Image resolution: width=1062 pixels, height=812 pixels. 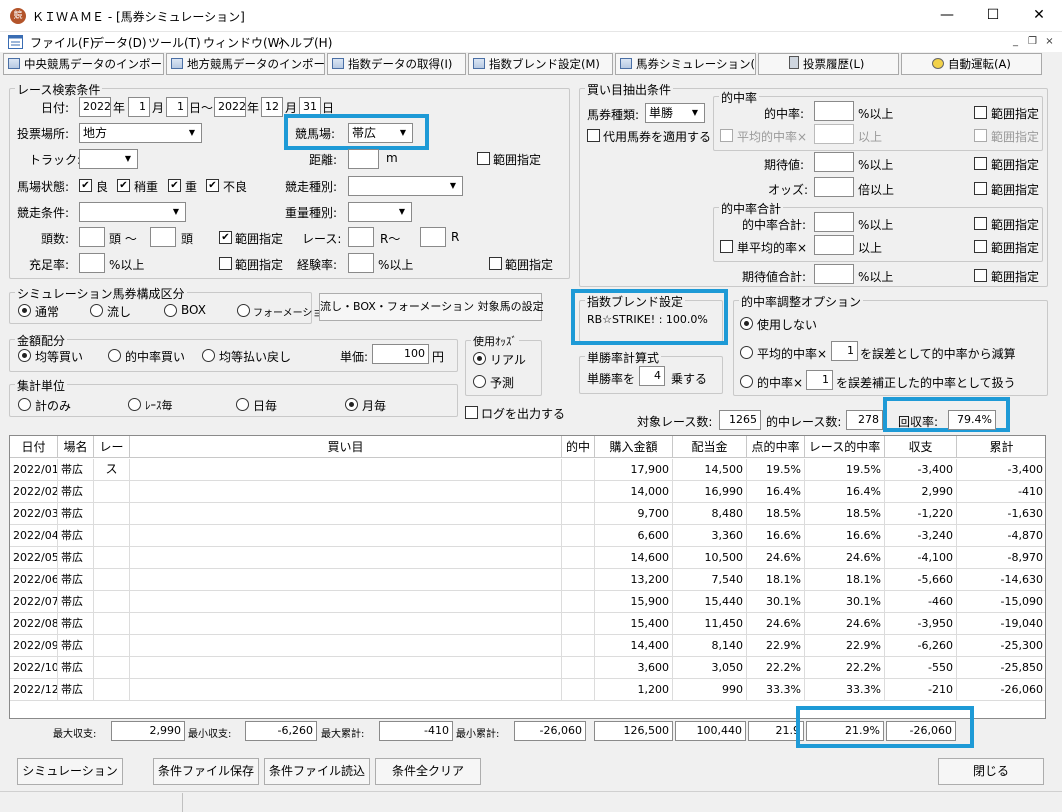 I want to click on agg-race-radio, so click(x=134, y=404).